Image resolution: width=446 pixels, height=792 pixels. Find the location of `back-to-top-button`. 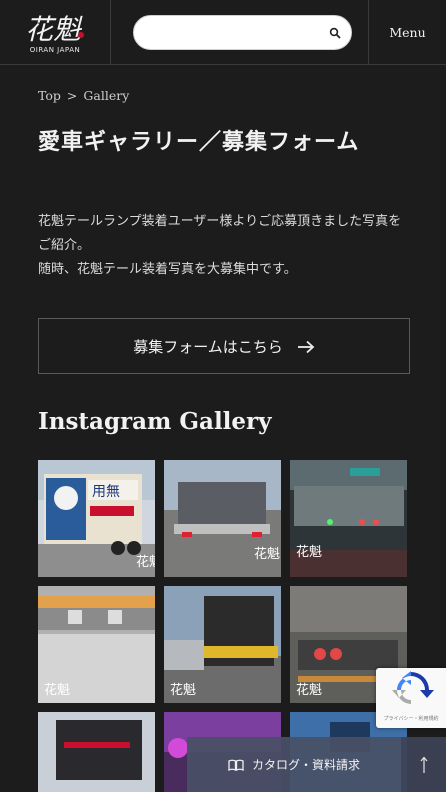

back-to-top-button is located at coordinates (423, 764).